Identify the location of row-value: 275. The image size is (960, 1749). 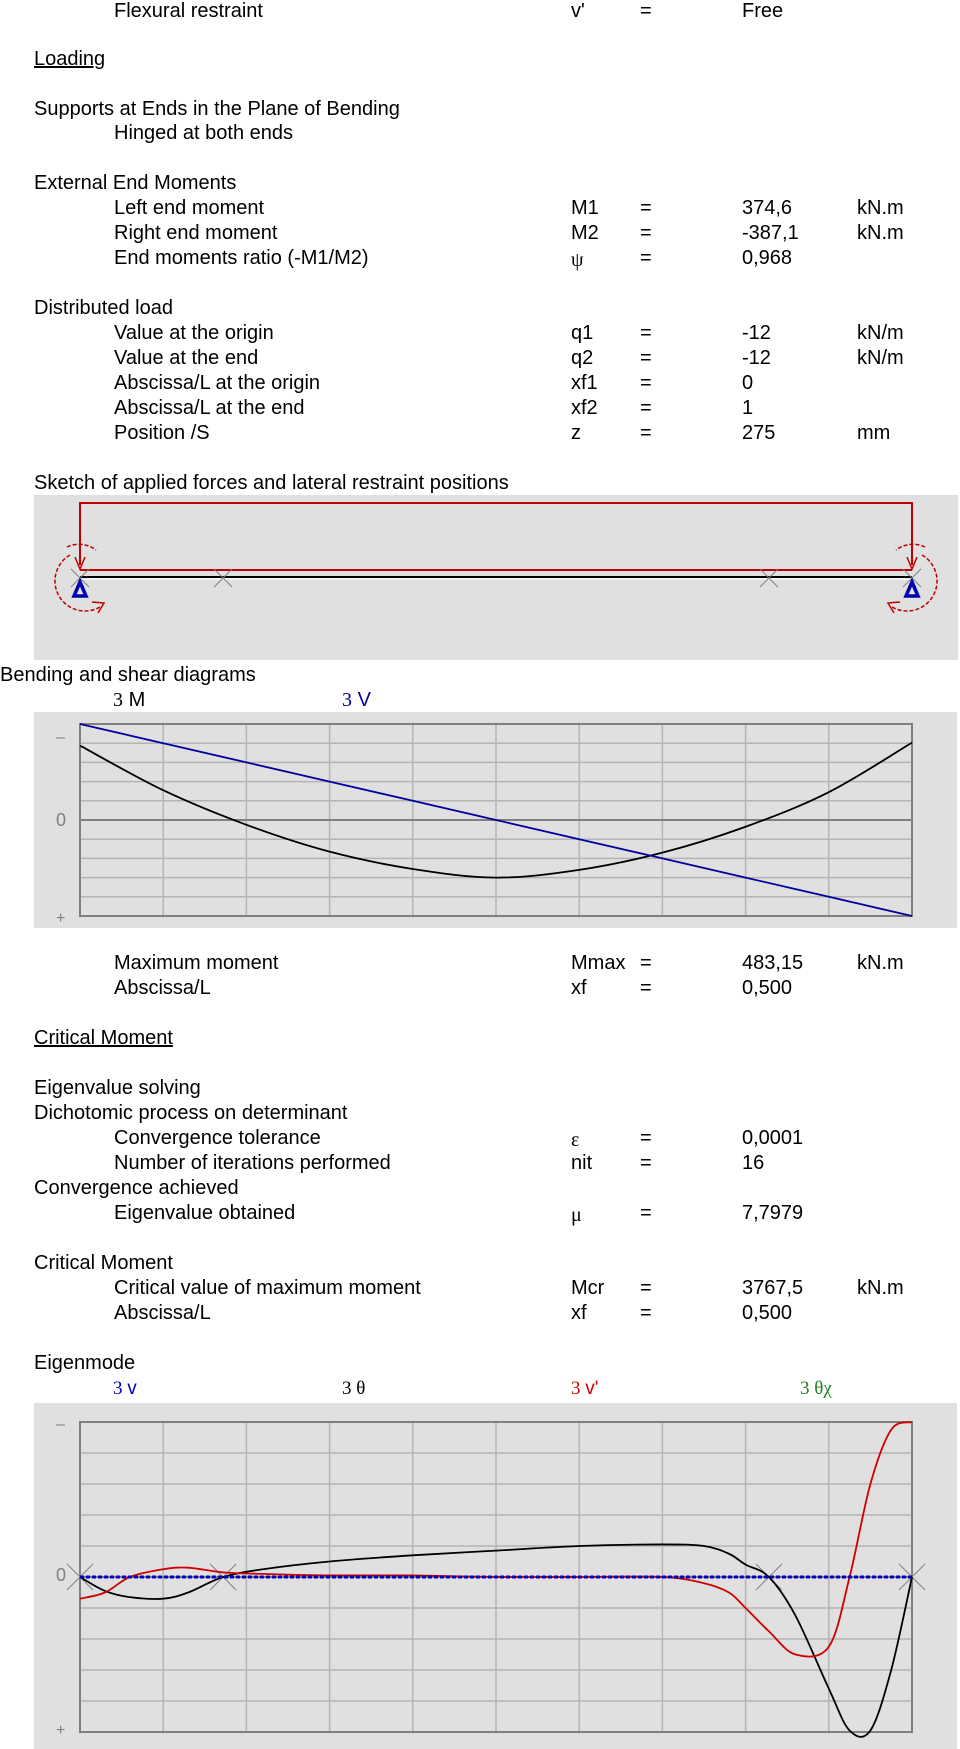
(759, 433).